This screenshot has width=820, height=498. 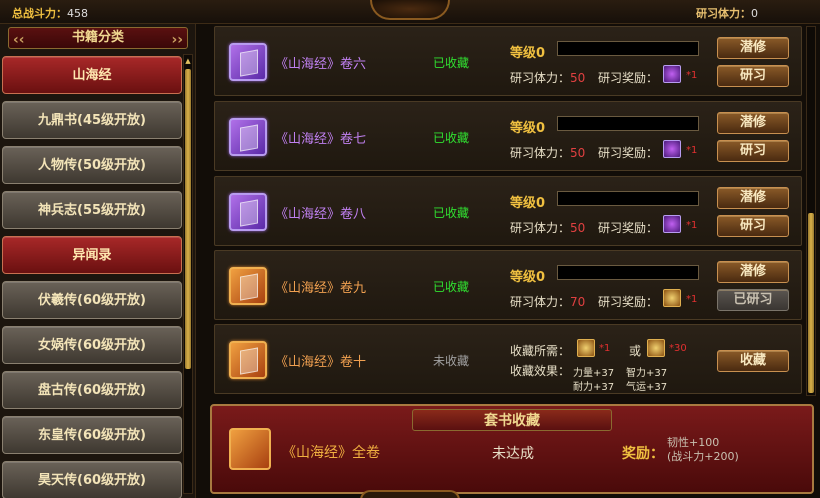 I want to click on stamina-cost: 研习体力：70, so click(x=547, y=301).